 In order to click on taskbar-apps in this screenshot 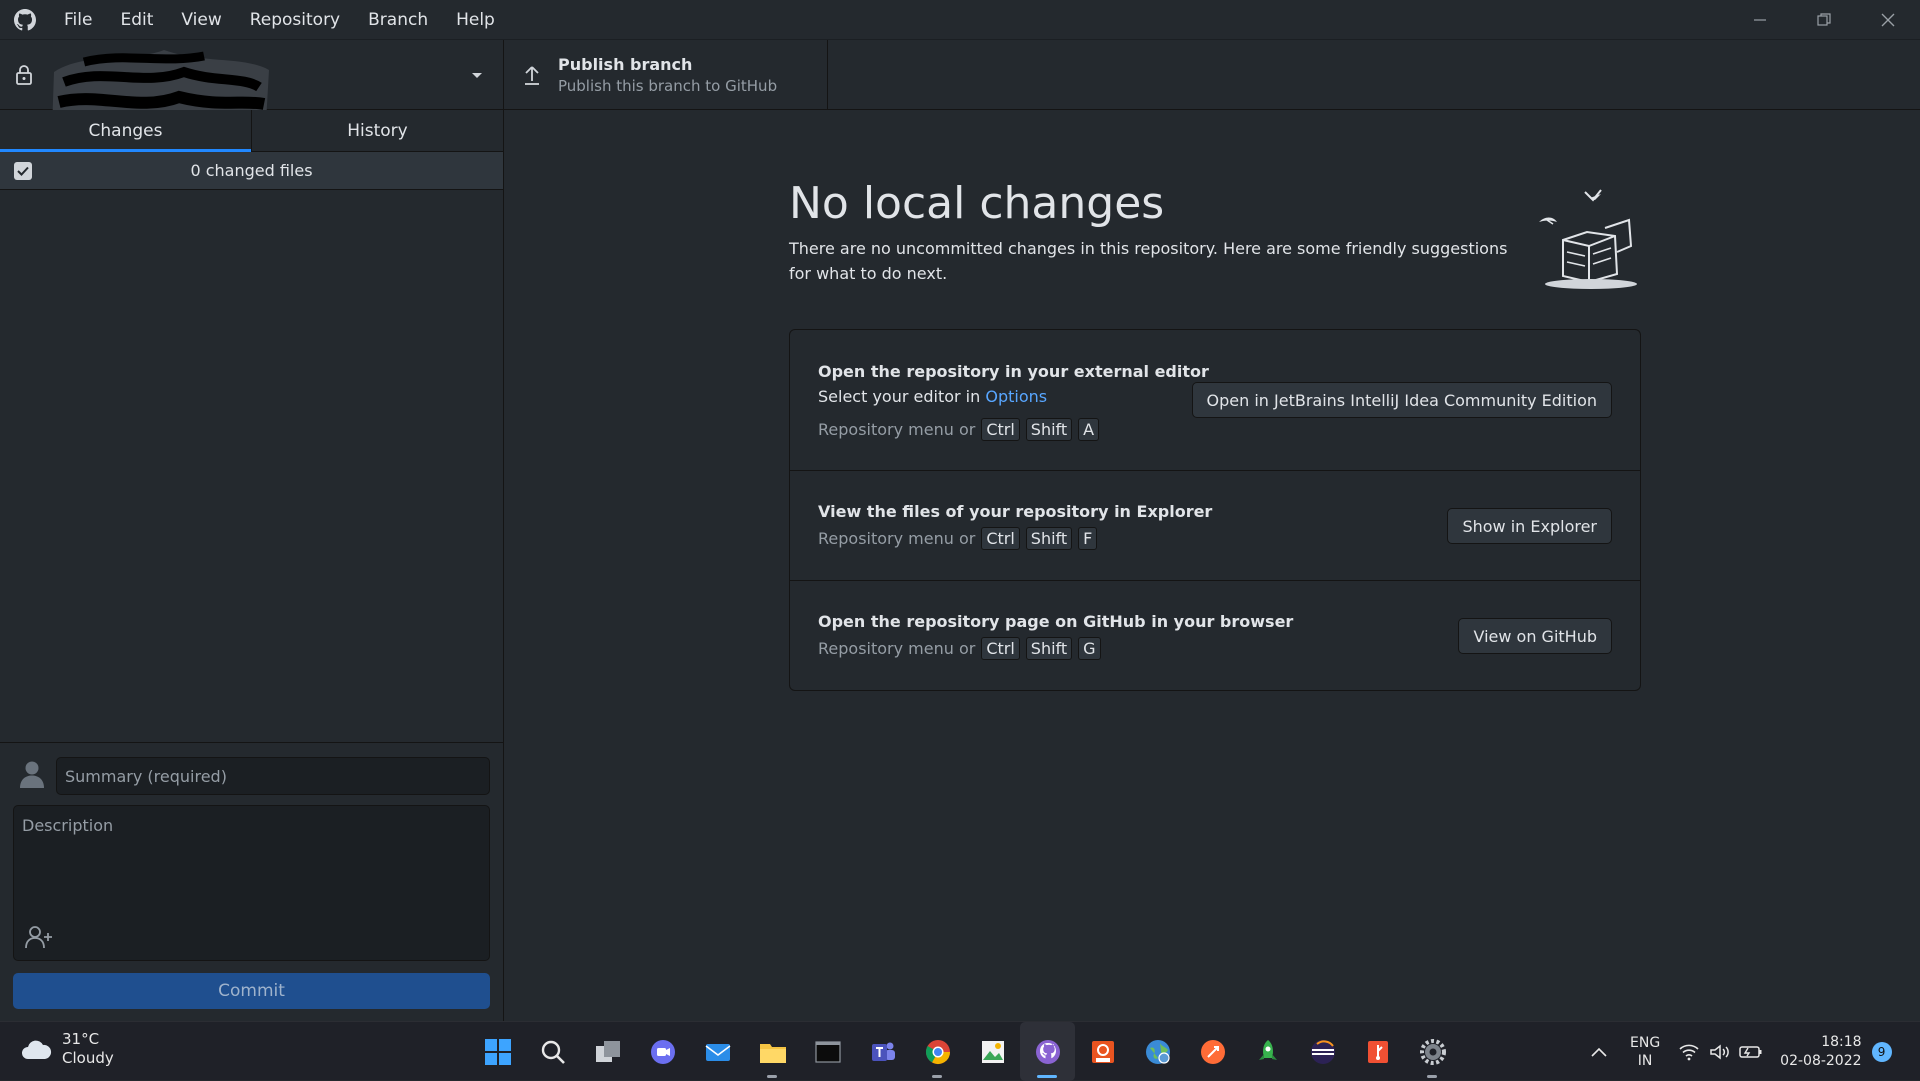, I will do `click(965, 1051)`.